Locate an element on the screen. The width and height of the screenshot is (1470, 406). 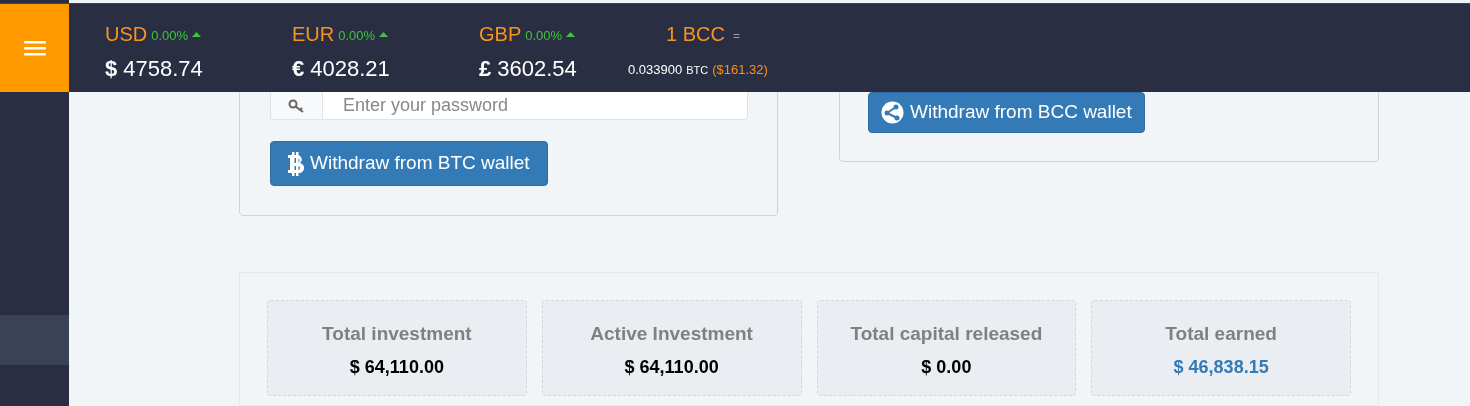
currency-label: EUR is located at coordinates (313, 34).